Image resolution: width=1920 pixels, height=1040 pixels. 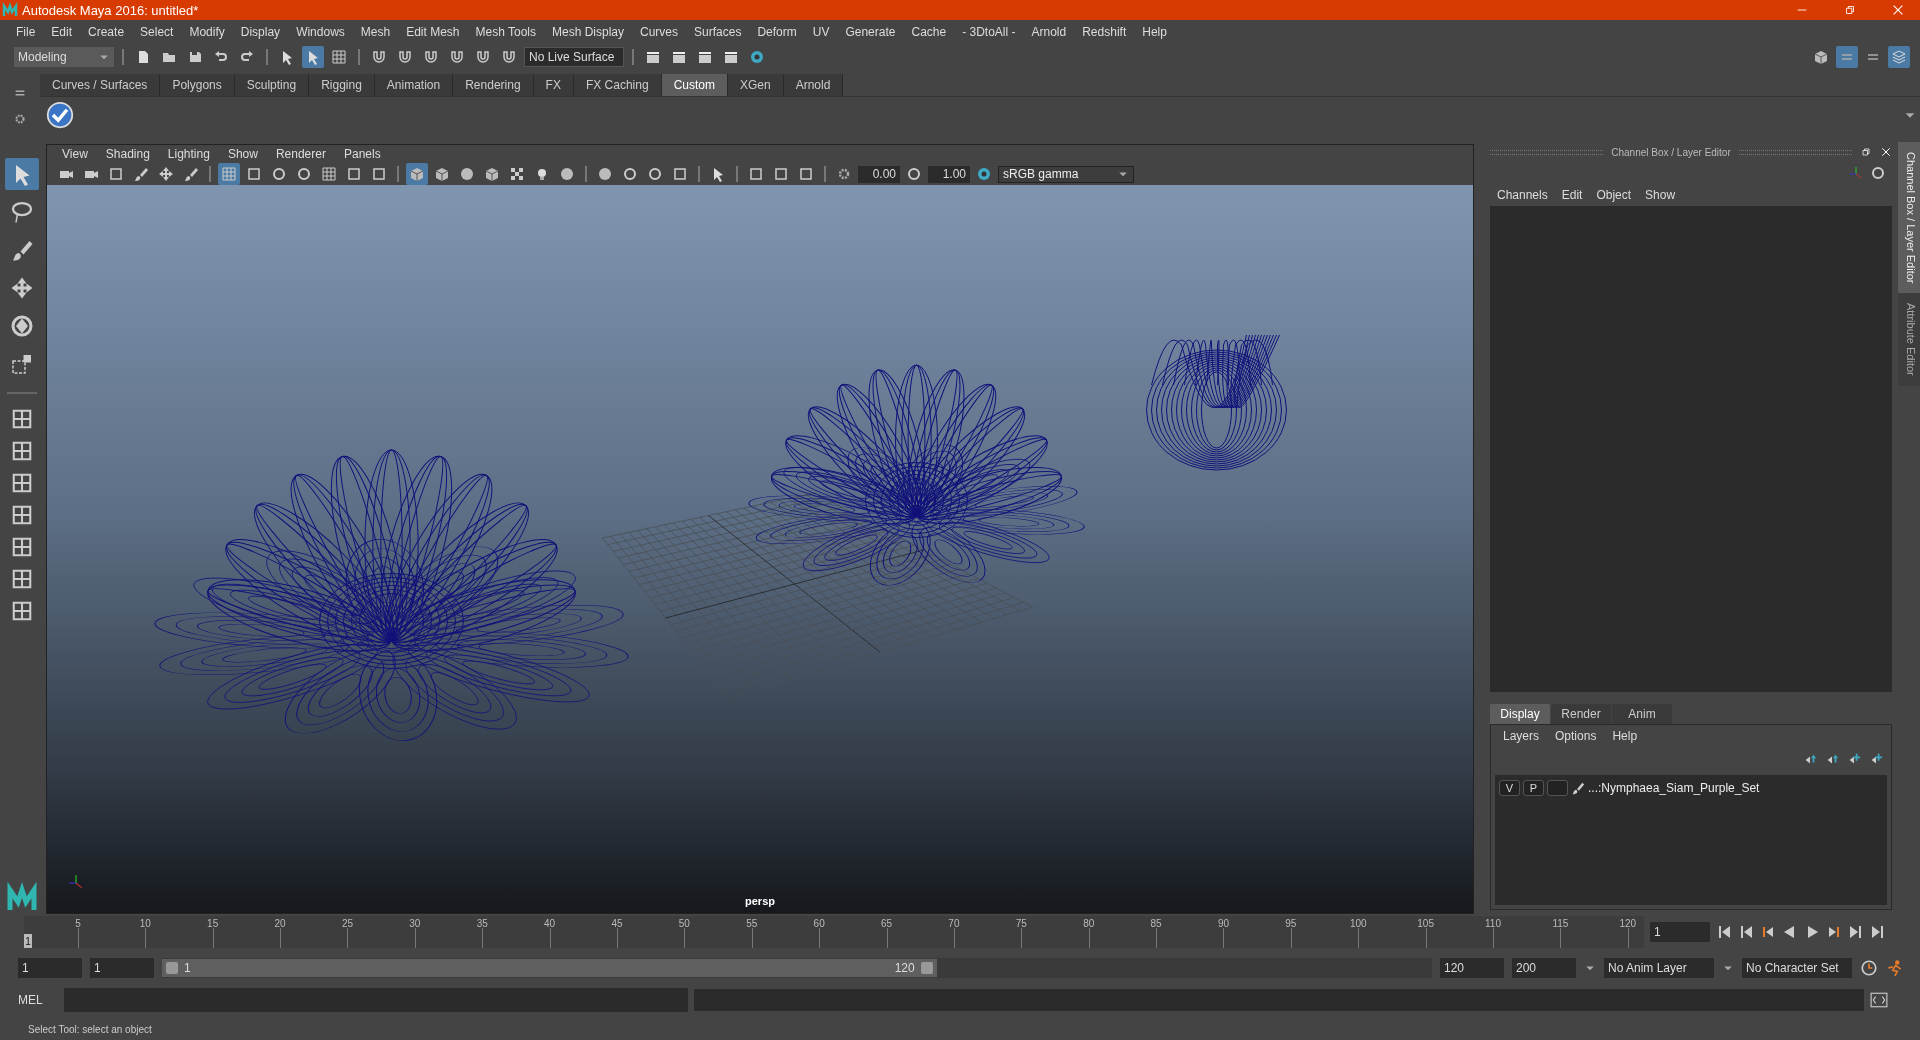 I want to click on slider-handle, so click(x=172, y=968).